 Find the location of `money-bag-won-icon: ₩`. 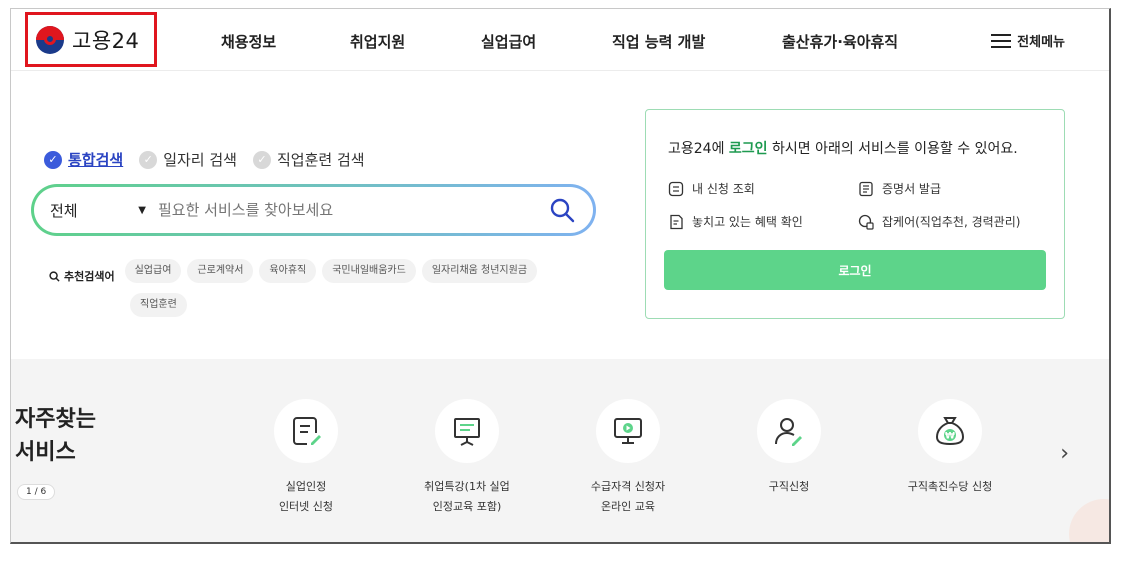

money-bag-won-icon: ₩ is located at coordinates (950, 431).